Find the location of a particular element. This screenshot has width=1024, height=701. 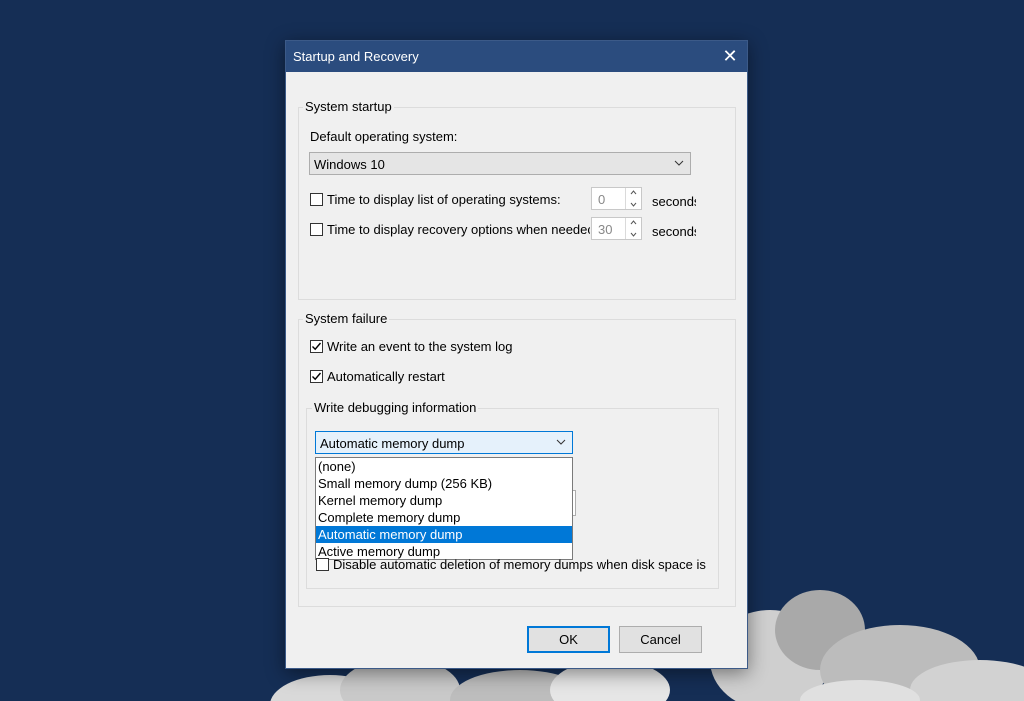

display-recovery-spinner: 30 is located at coordinates (616, 228).